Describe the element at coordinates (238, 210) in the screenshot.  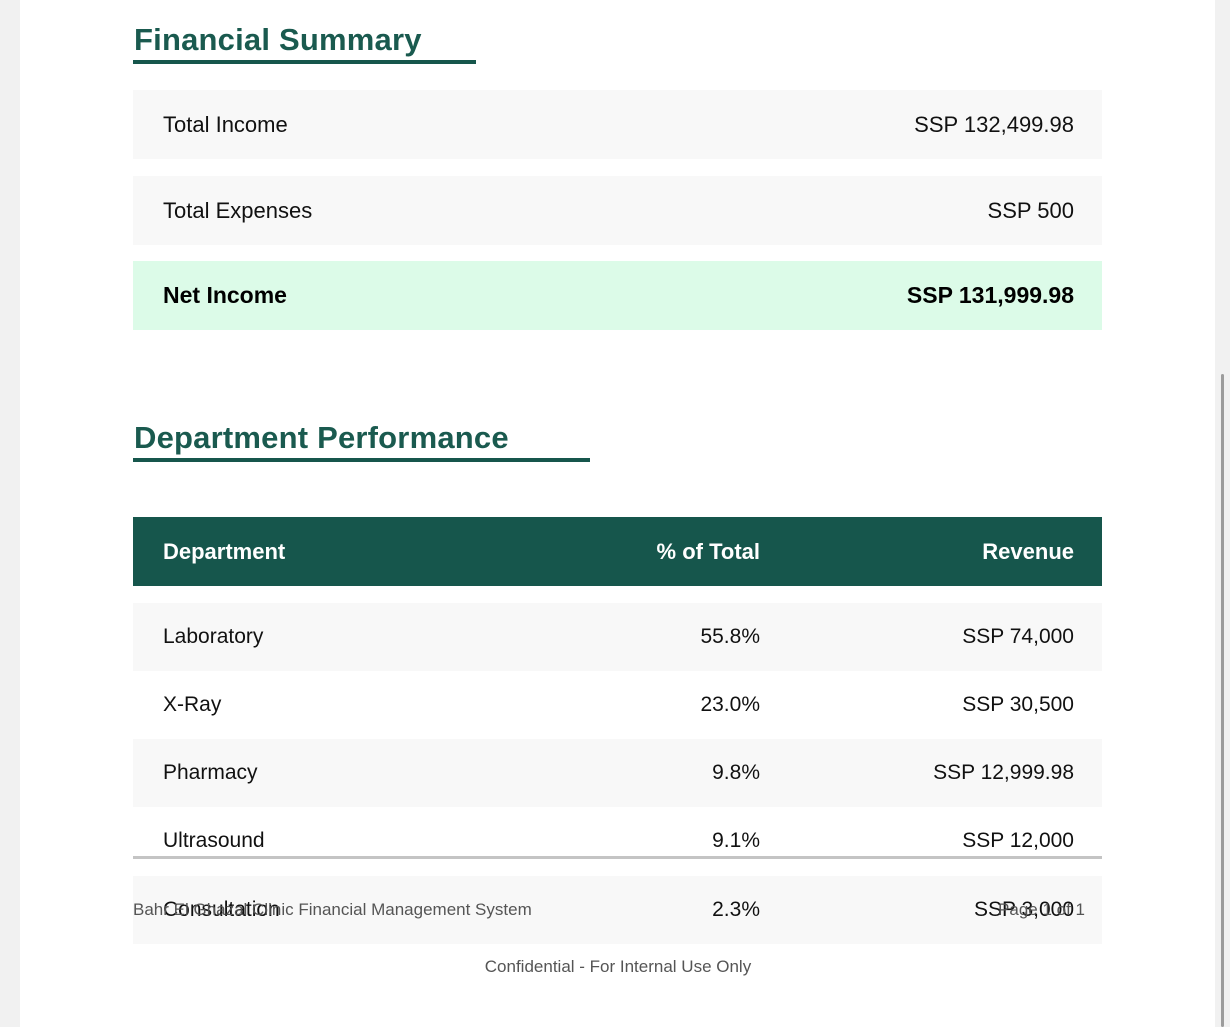
I see `summary-label: Total Expenses` at that location.